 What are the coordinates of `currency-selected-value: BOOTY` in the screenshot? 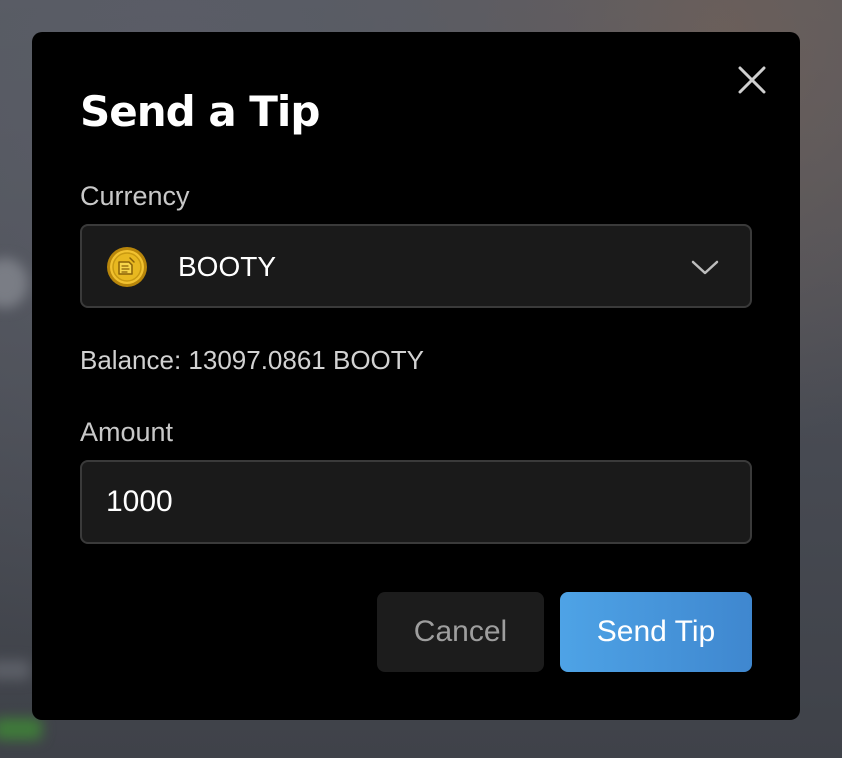 It's located at (227, 266).